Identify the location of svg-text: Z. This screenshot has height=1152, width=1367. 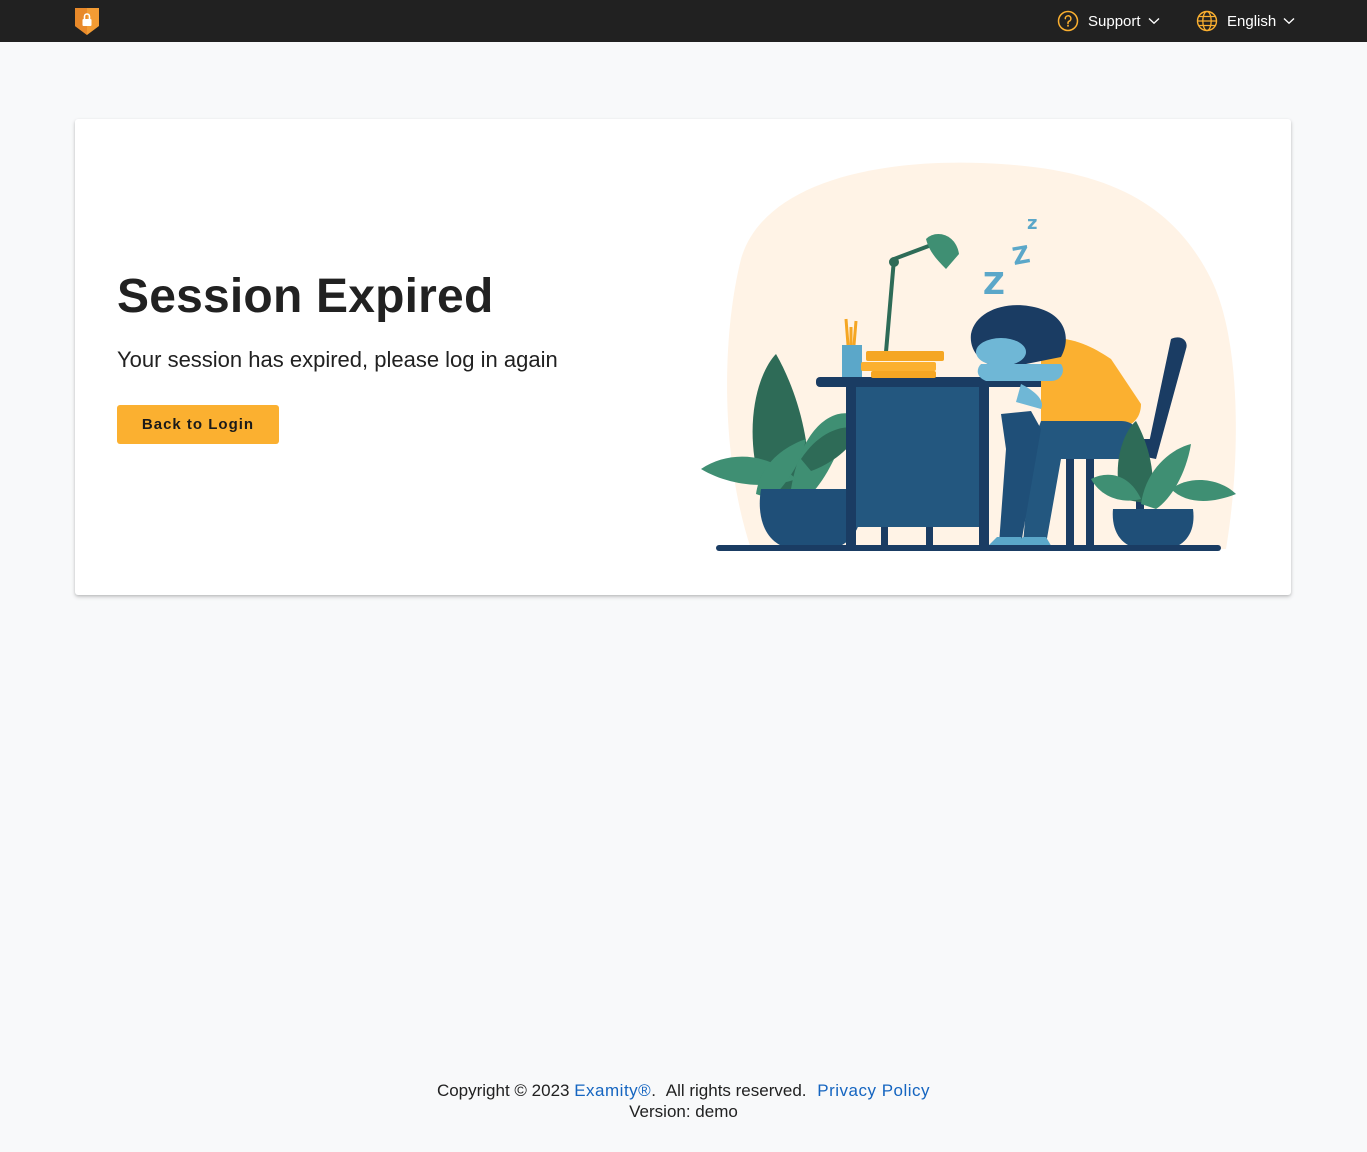
(994, 284).